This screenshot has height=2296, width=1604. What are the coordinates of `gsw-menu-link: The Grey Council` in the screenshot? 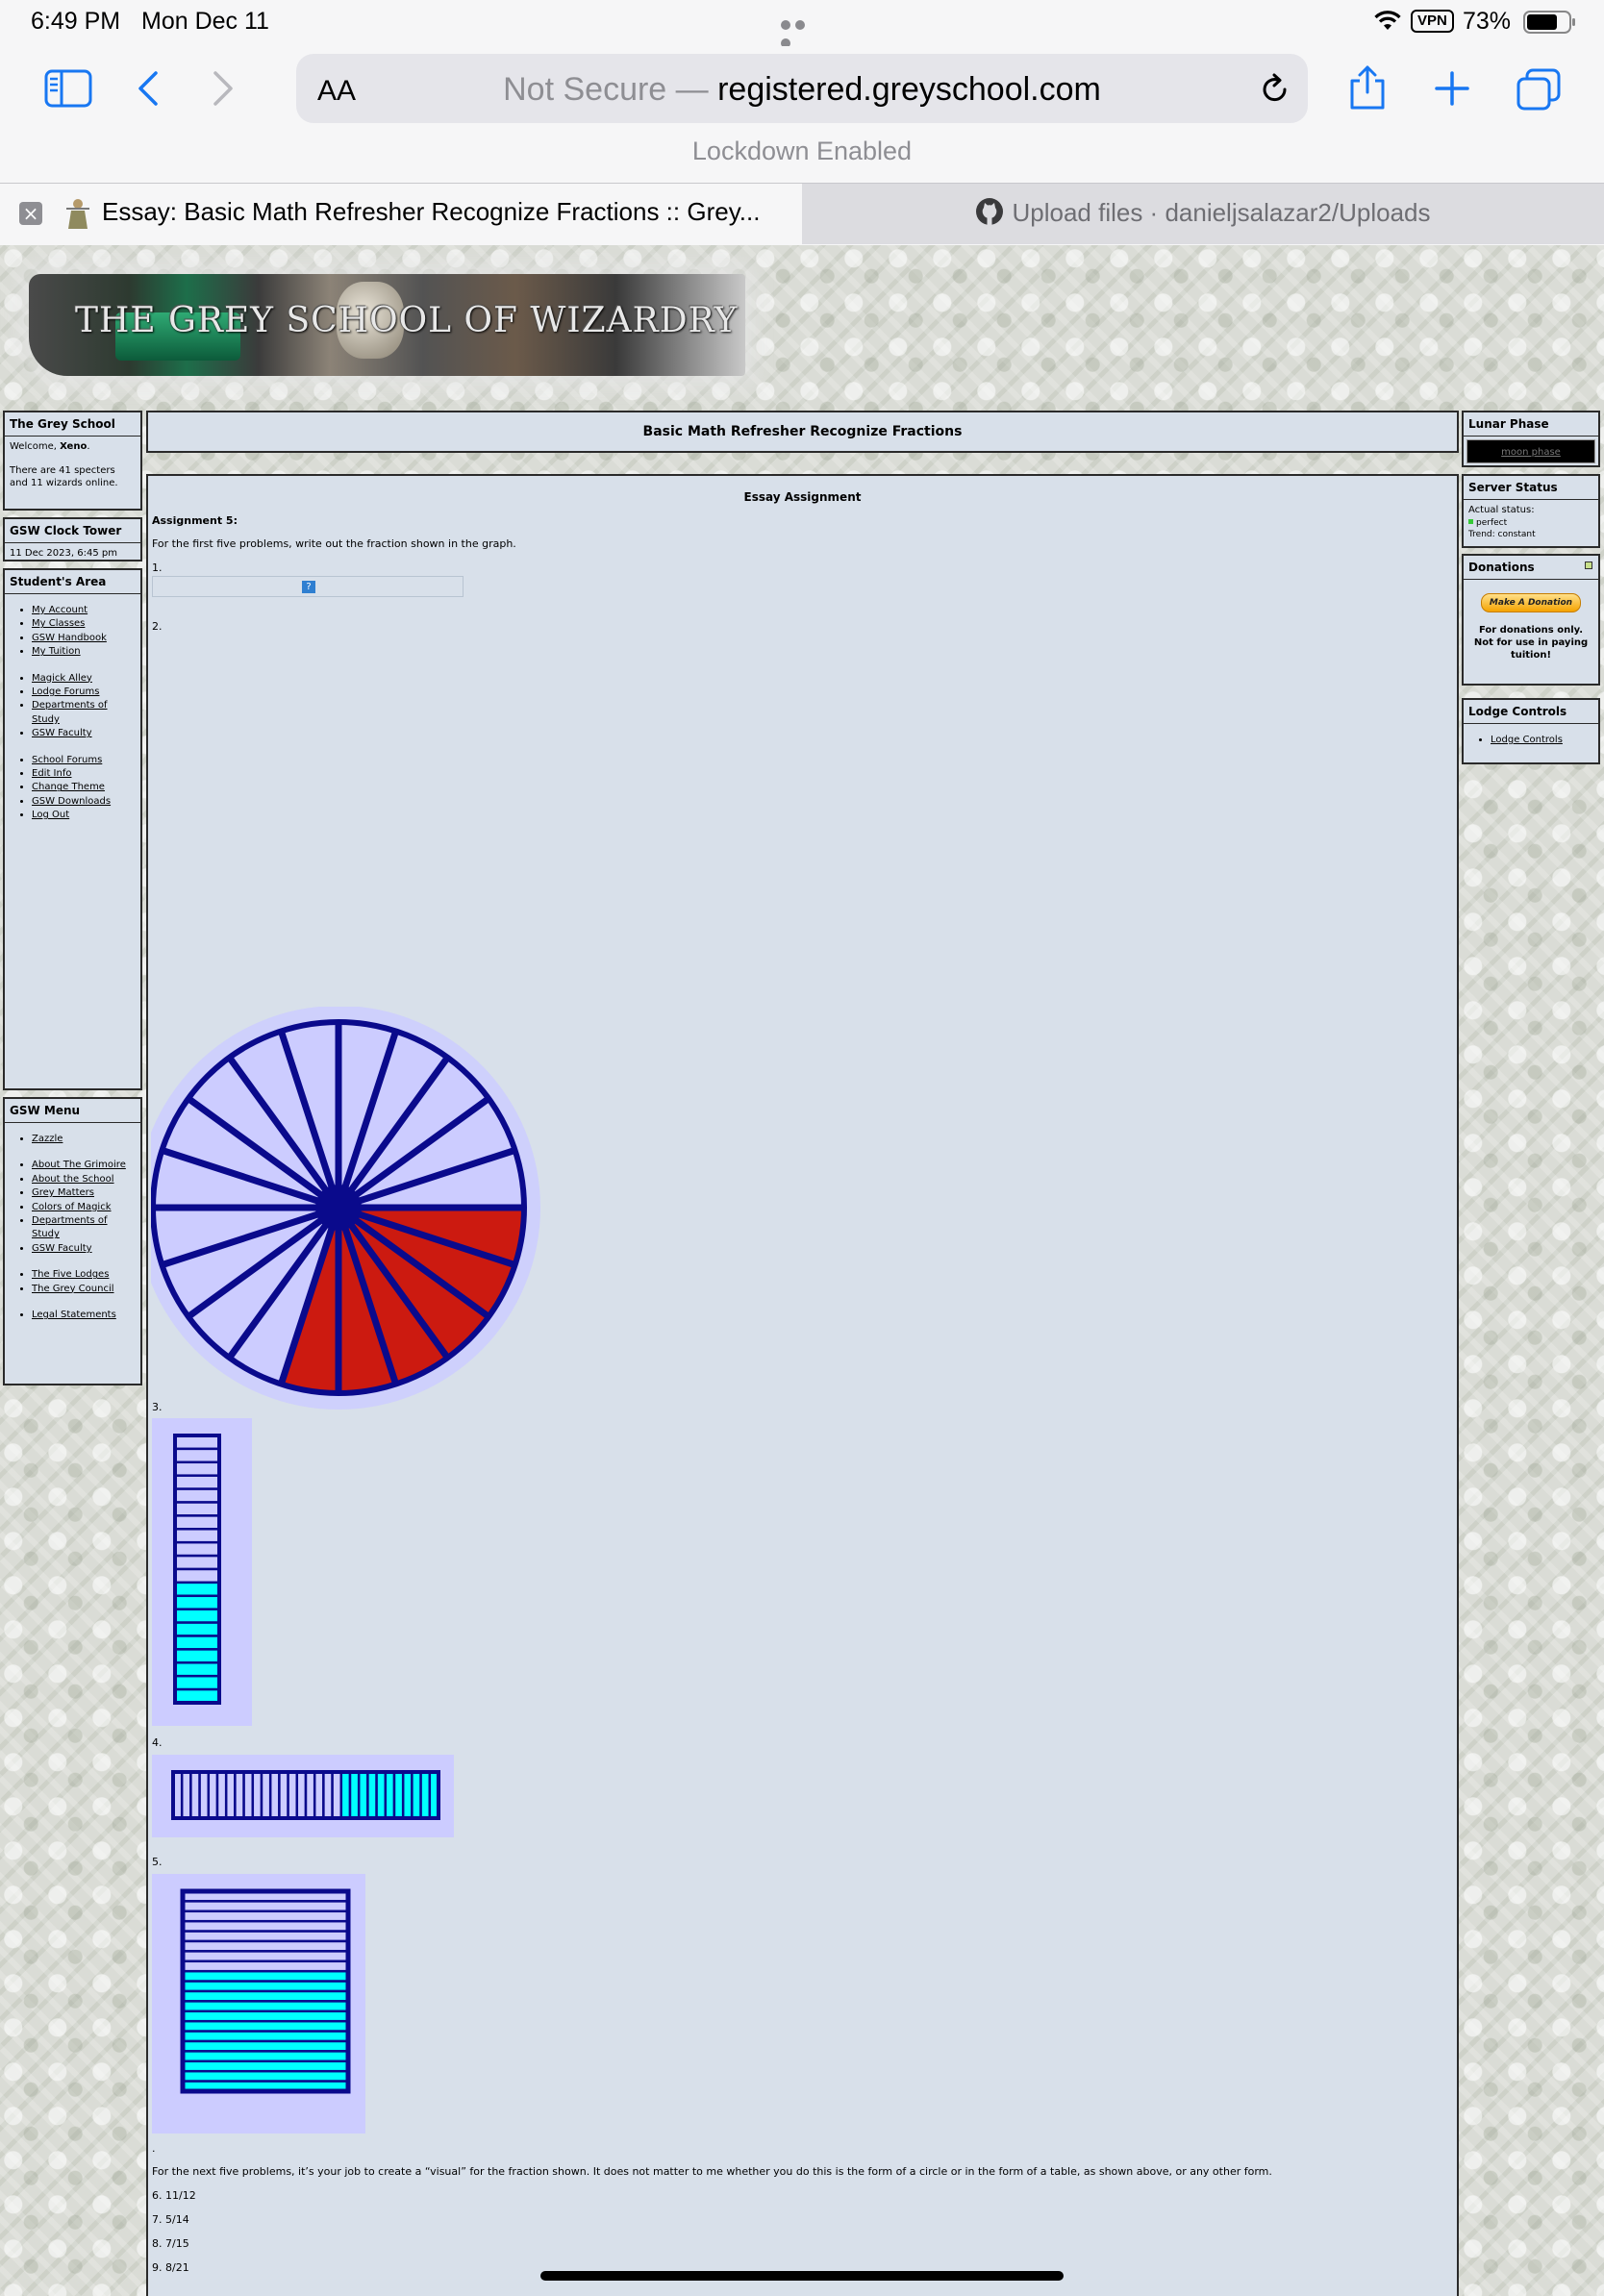 It's located at (84, 1289).